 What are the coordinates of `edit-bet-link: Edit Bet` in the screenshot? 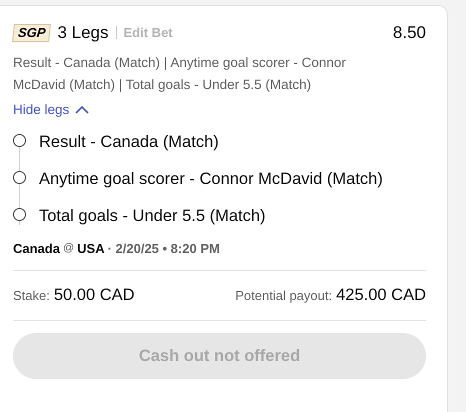 It's located at (148, 32).